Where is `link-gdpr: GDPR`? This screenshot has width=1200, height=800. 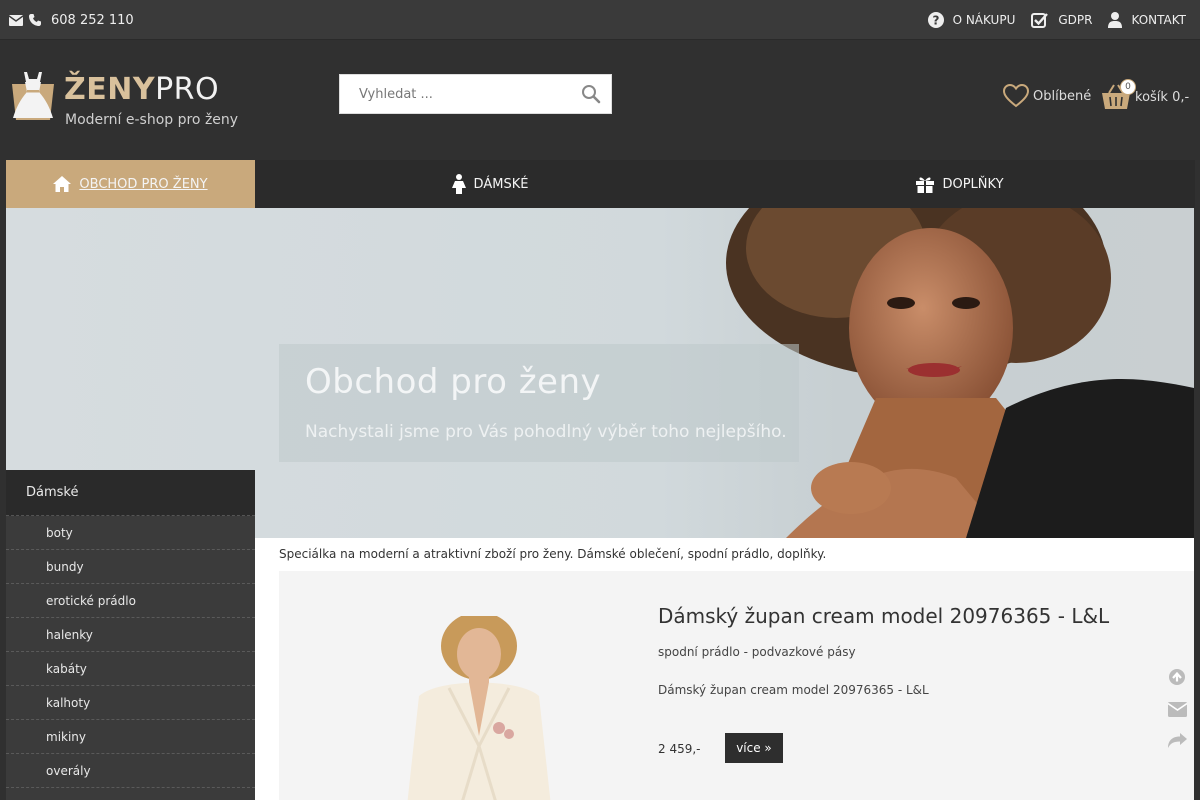 link-gdpr: GDPR is located at coordinates (1061, 20).